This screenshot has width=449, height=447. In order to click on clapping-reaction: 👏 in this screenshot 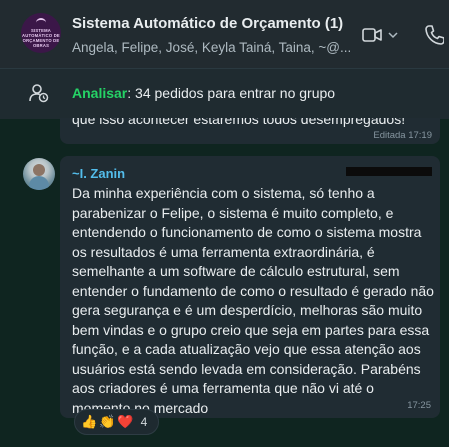, I will do `click(107, 421)`.